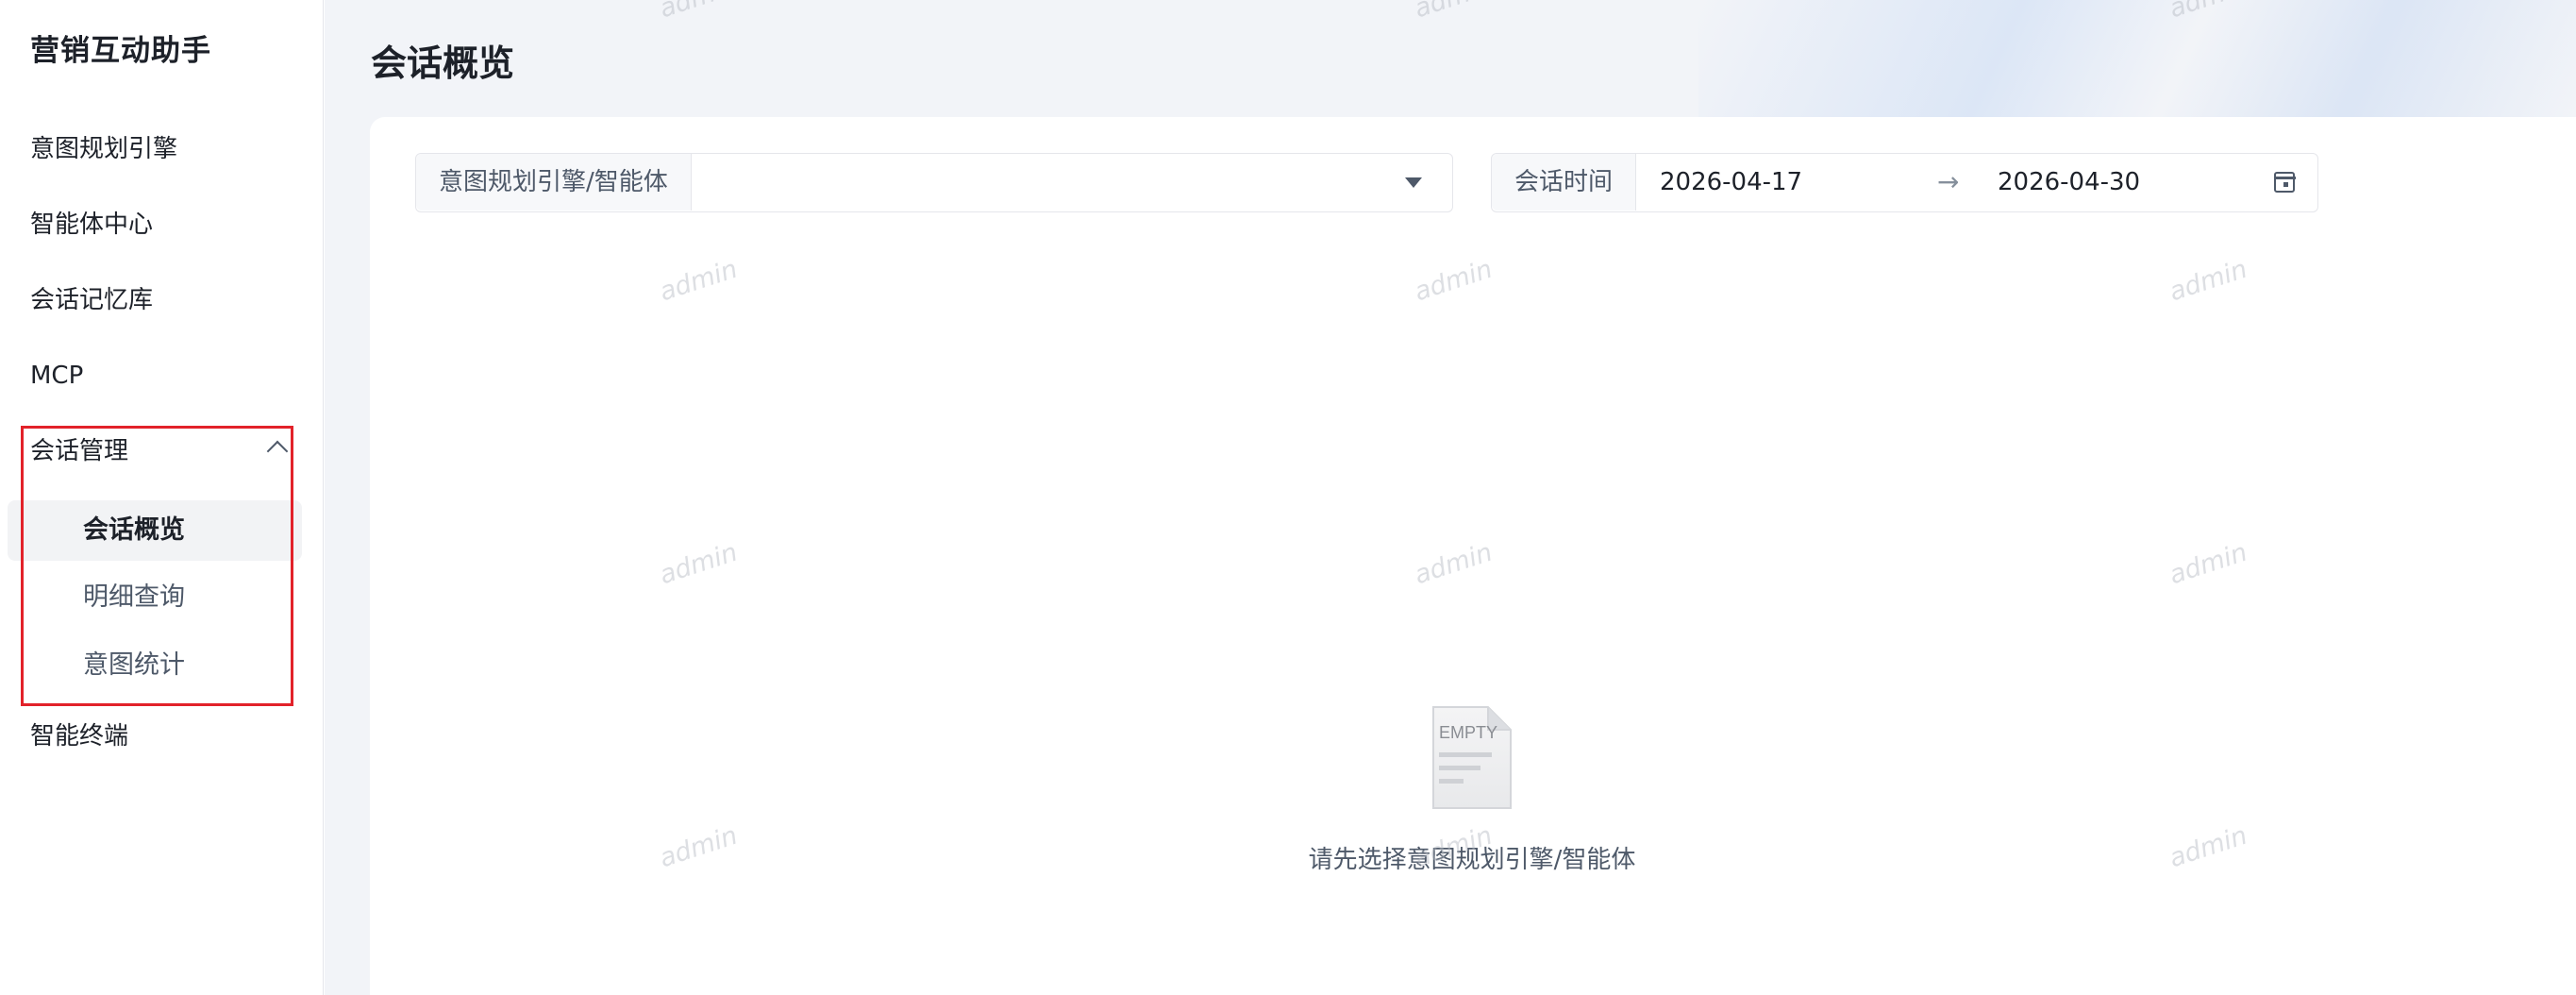  What do you see at coordinates (134, 665) in the screenshot?
I see `sidebar-subitem-intent-stats: 意图统计` at bounding box center [134, 665].